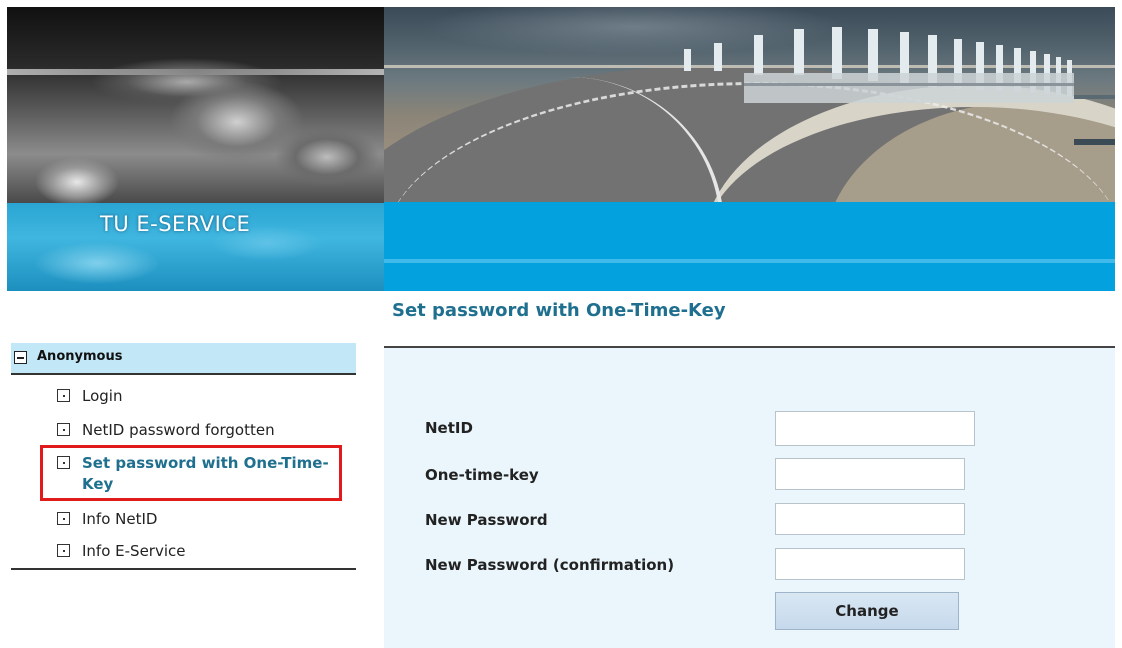 The image size is (1122, 648). Describe the element at coordinates (195, 105) in the screenshot. I see `header-photo-left` at that location.